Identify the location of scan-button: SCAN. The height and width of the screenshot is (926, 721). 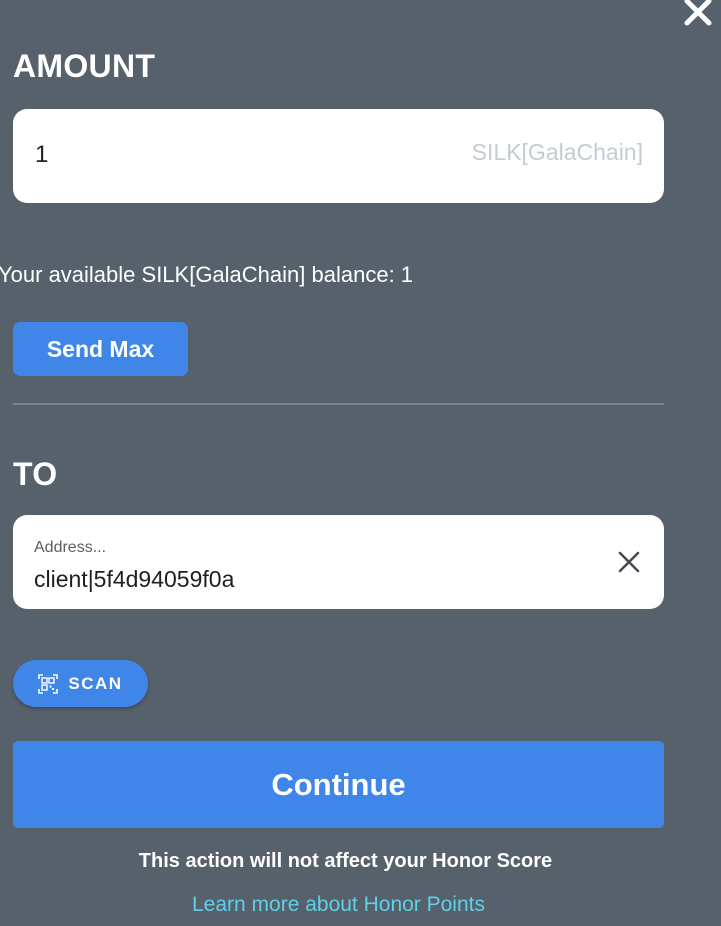
(80, 683).